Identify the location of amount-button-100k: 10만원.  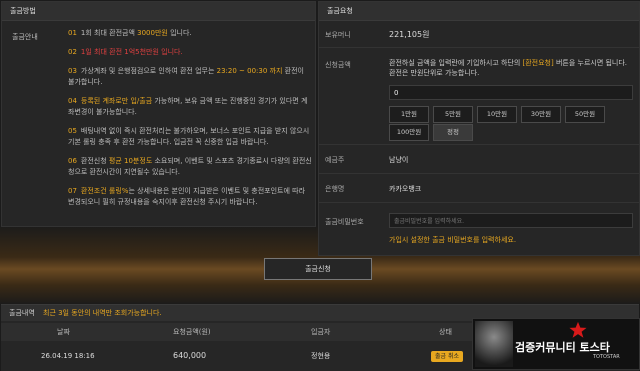
(497, 114).